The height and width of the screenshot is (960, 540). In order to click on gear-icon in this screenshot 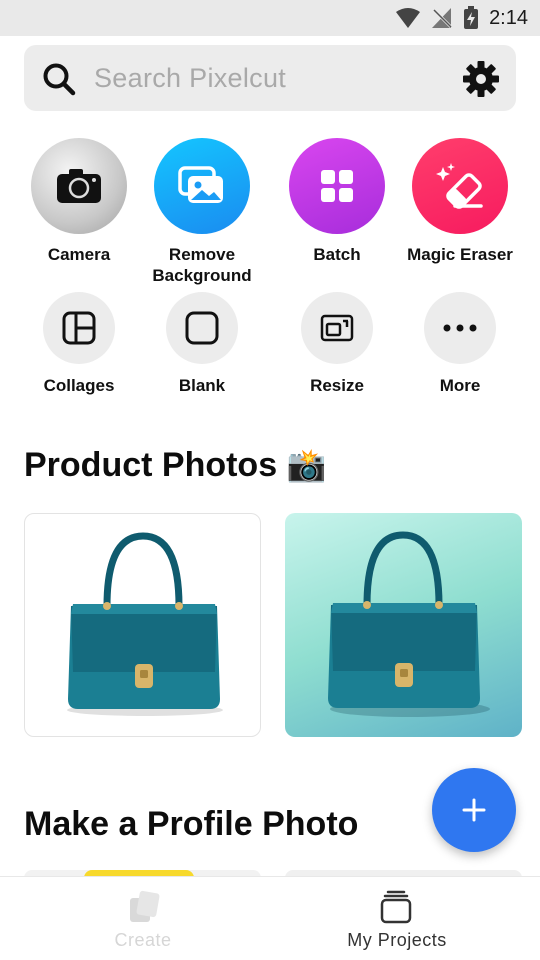, I will do `click(481, 79)`.